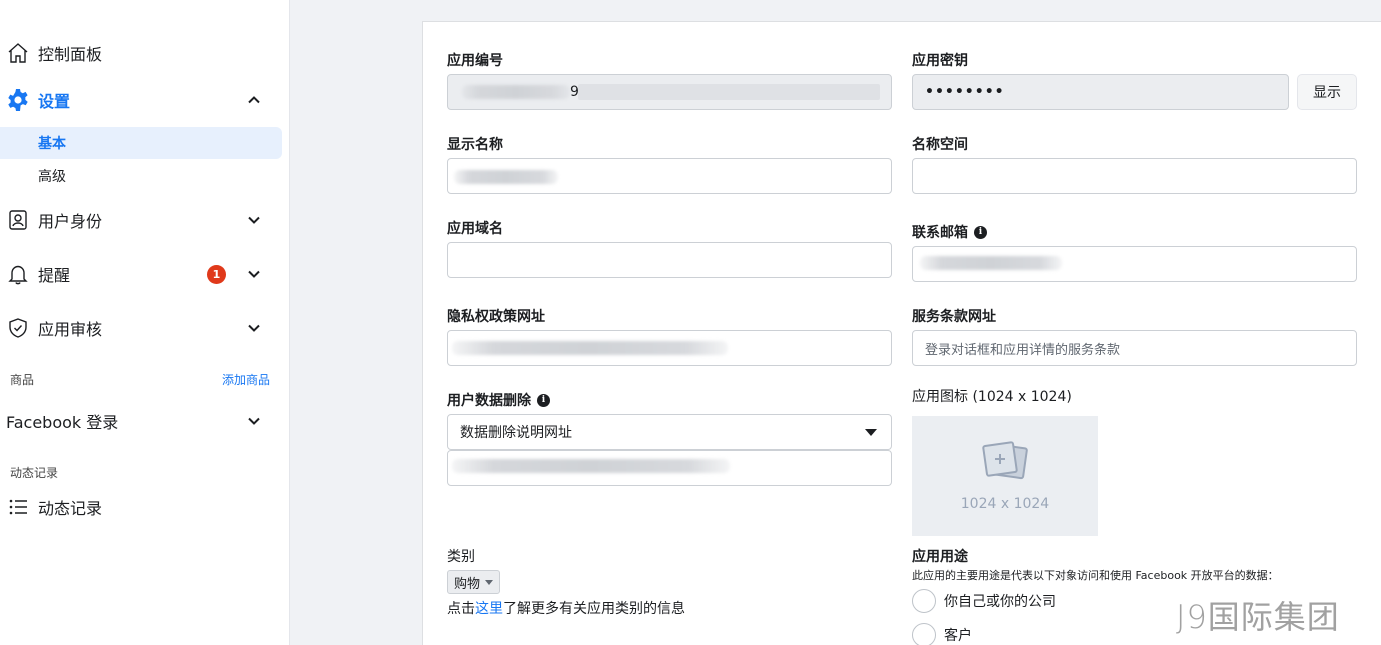 This screenshot has width=1381, height=645. What do you see at coordinates (246, 379) in the screenshot?
I see `add-product-link: 添加商品` at bounding box center [246, 379].